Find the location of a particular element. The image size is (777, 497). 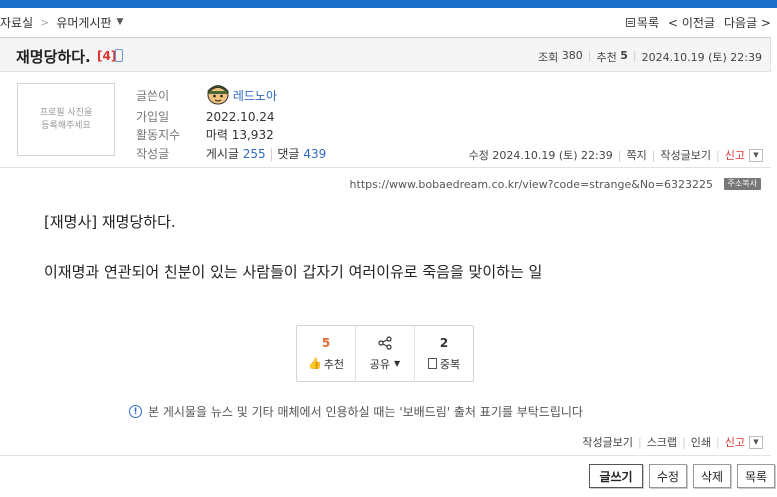

post-stats: 조회 380 | 추천 5 | 2024.10.19 (토) 22:39 is located at coordinates (650, 56).